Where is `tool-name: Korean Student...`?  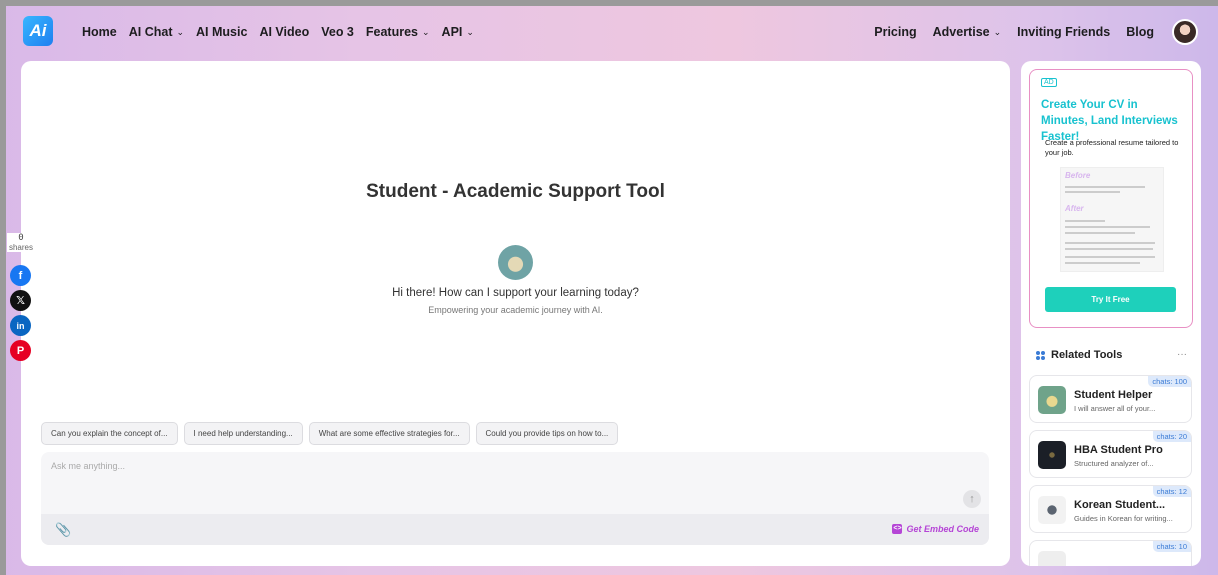 tool-name: Korean Student... is located at coordinates (1120, 505).